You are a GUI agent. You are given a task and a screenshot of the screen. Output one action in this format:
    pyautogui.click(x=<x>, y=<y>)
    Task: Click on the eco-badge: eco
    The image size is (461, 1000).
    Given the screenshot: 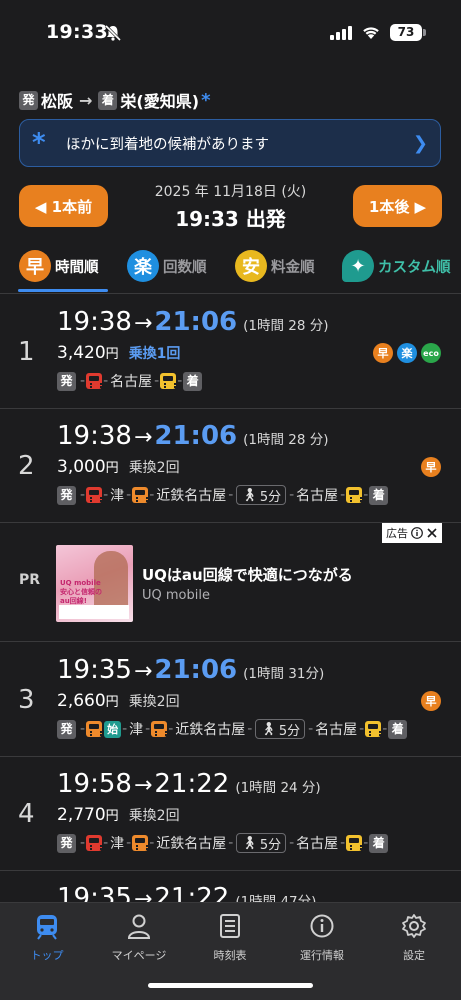 What is the action you would take?
    pyautogui.click(x=431, y=353)
    